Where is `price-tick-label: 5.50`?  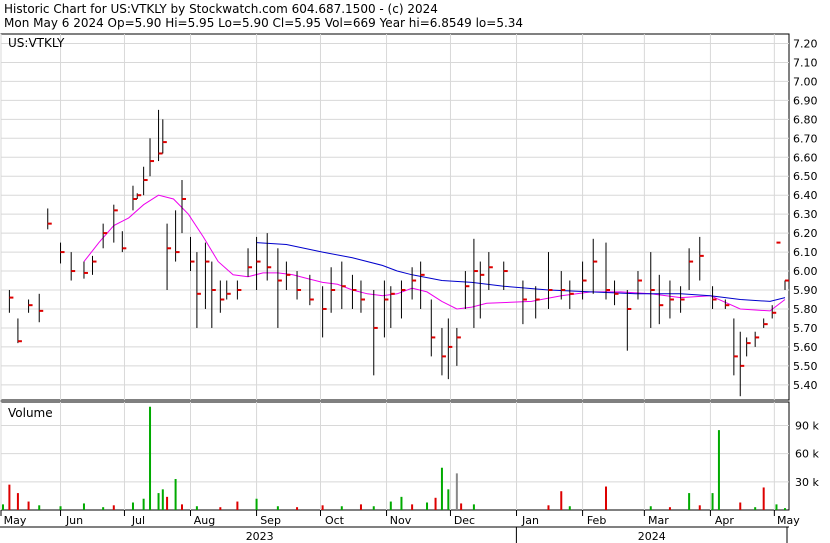 price-tick-label: 5.50 is located at coordinates (805, 366).